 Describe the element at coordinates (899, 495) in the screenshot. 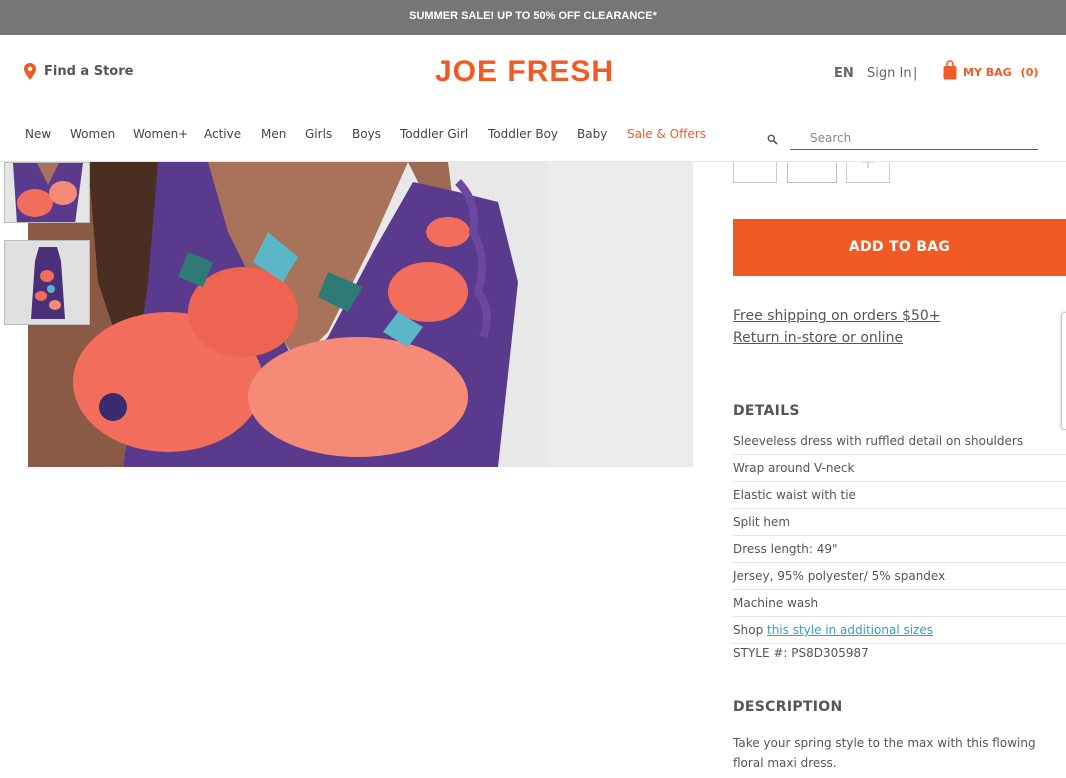

I see `details-item: Elastic waist with tie` at that location.